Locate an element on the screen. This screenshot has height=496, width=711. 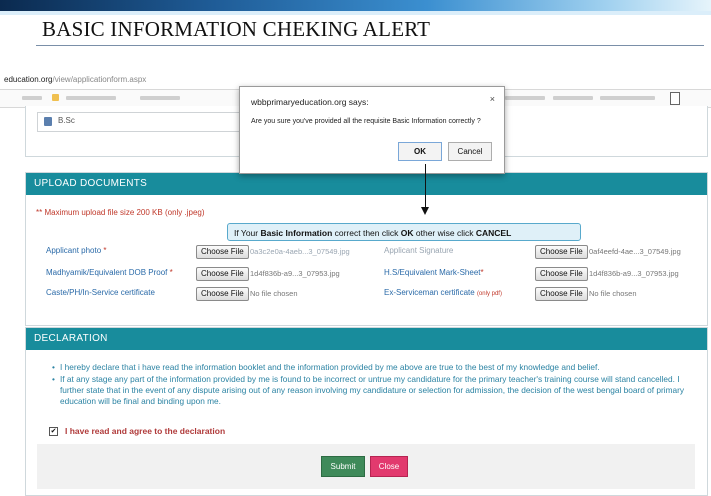
slide-top-stripe-light is located at coordinates (355, 13).